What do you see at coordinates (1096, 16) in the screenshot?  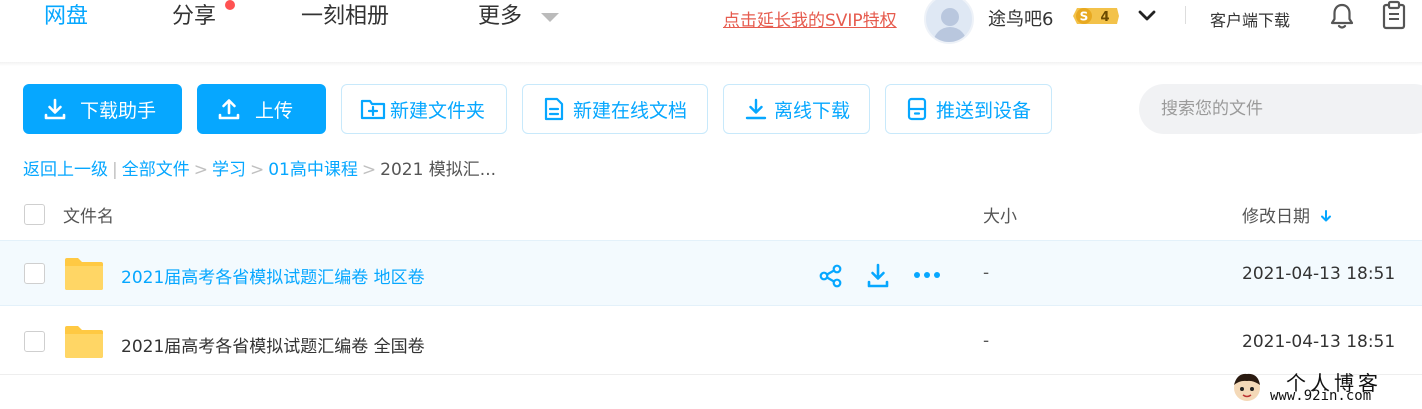 I see `vip-badge: S 4` at bounding box center [1096, 16].